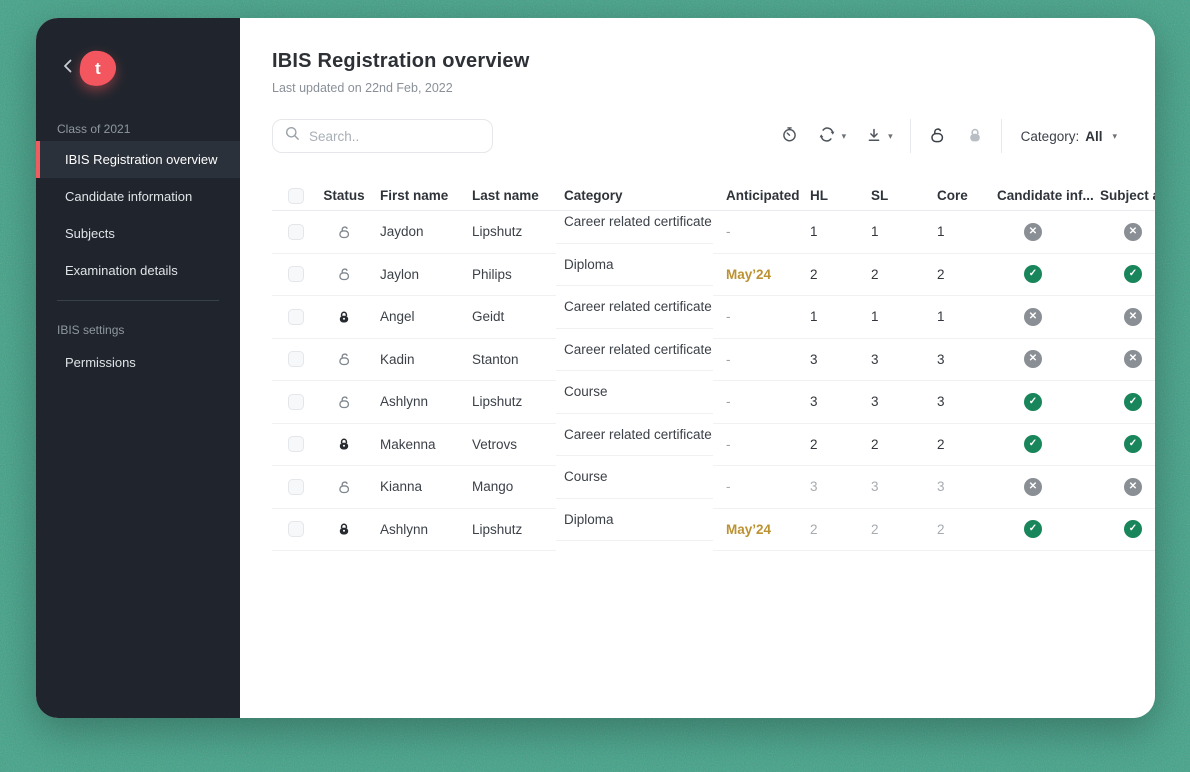 This screenshot has width=1190, height=772. I want to click on sidebar-item-permissions: Permissions, so click(138, 362).